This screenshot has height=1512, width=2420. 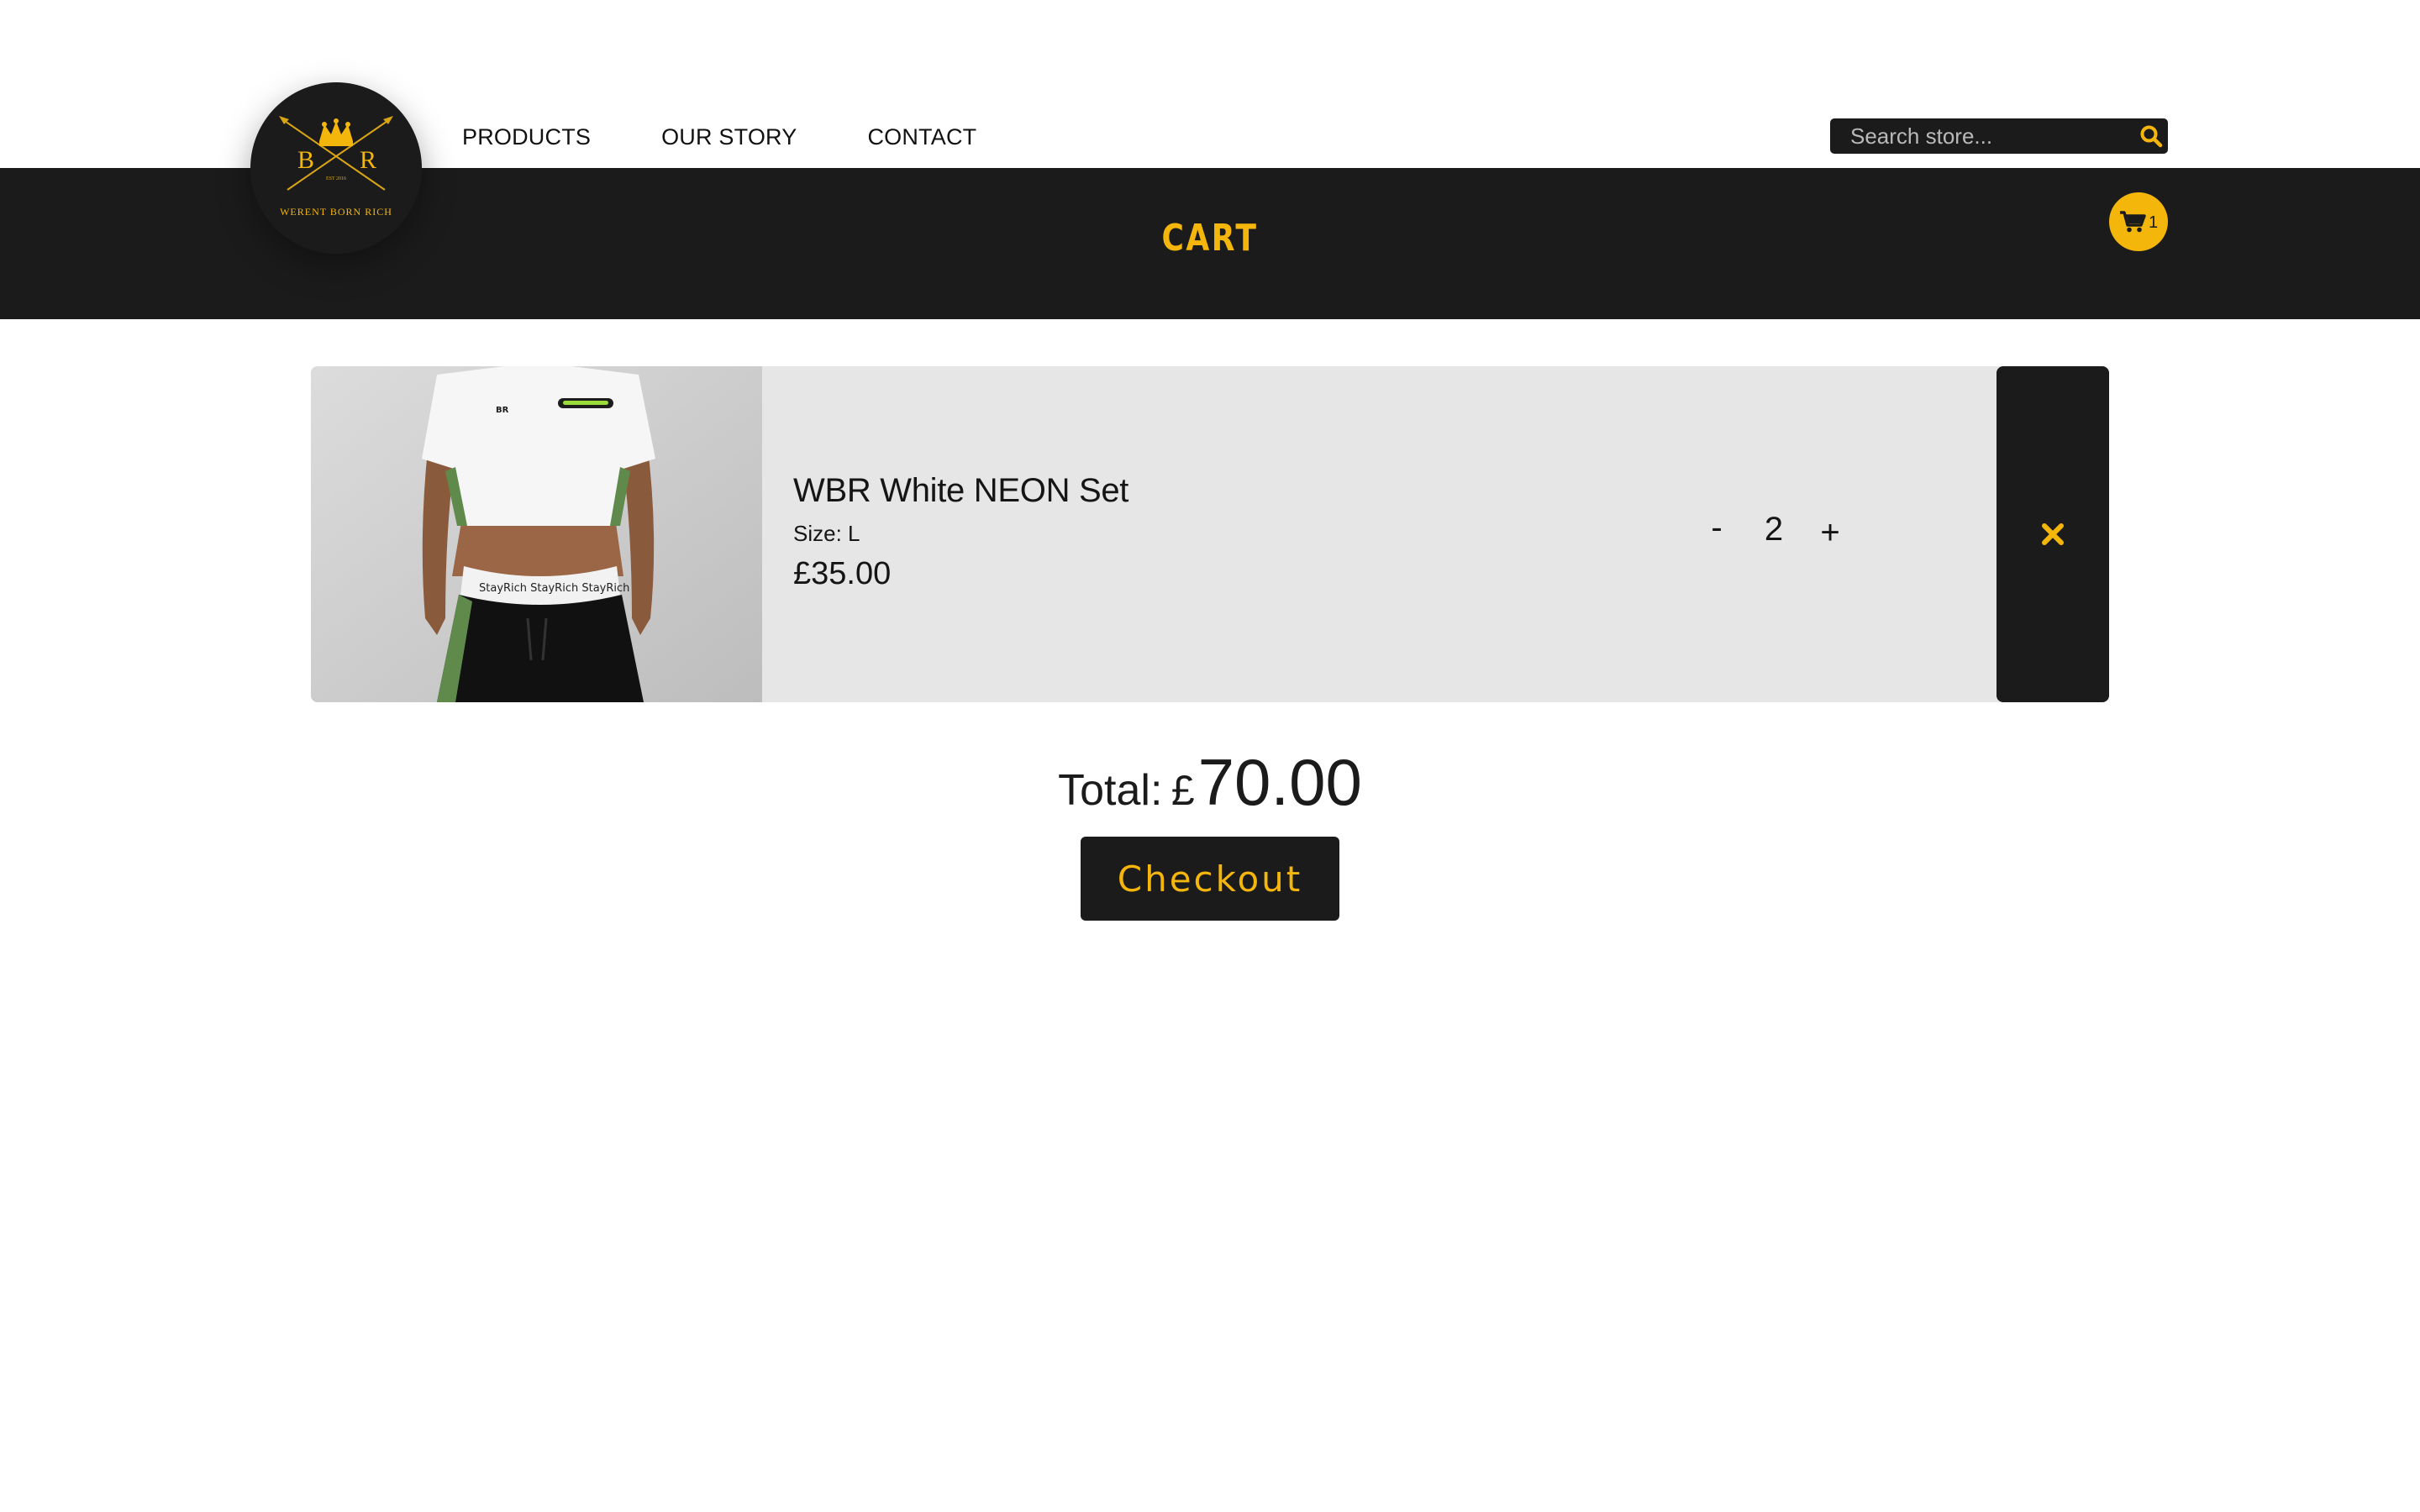 What do you see at coordinates (1716, 527) in the screenshot?
I see `quantity-decrease-button: -` at bounding box center [1716, 527].